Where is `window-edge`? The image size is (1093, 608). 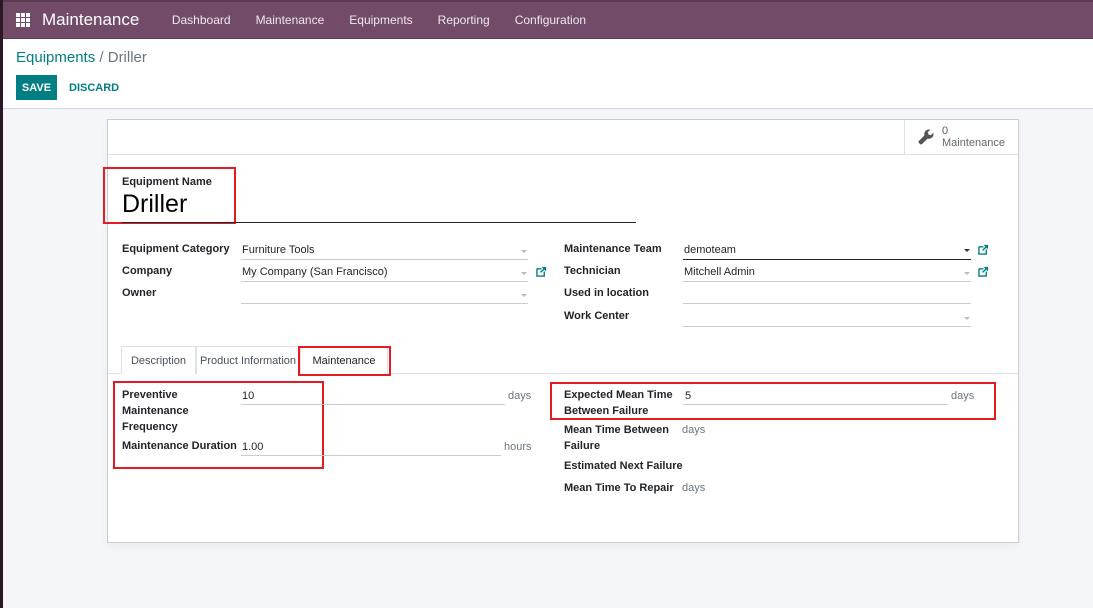
window-edge is located at coordinates (1, 304).